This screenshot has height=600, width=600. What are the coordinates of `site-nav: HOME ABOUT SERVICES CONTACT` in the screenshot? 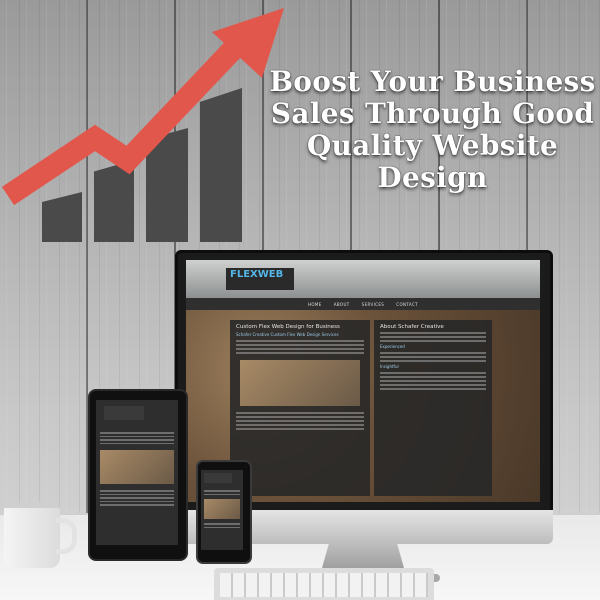 It's located at (363, 304).